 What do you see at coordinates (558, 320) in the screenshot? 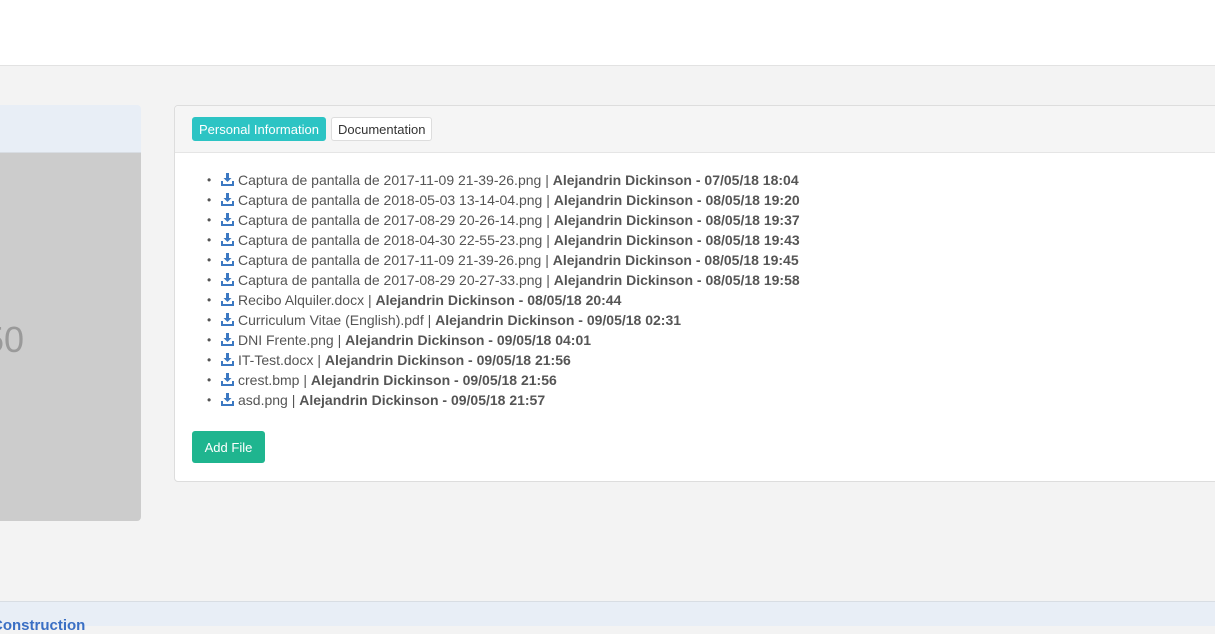
I see `file-uploader-date: Alejandrin Dickinson - 09/05/18 02:31` at bounding box center [558, 320].